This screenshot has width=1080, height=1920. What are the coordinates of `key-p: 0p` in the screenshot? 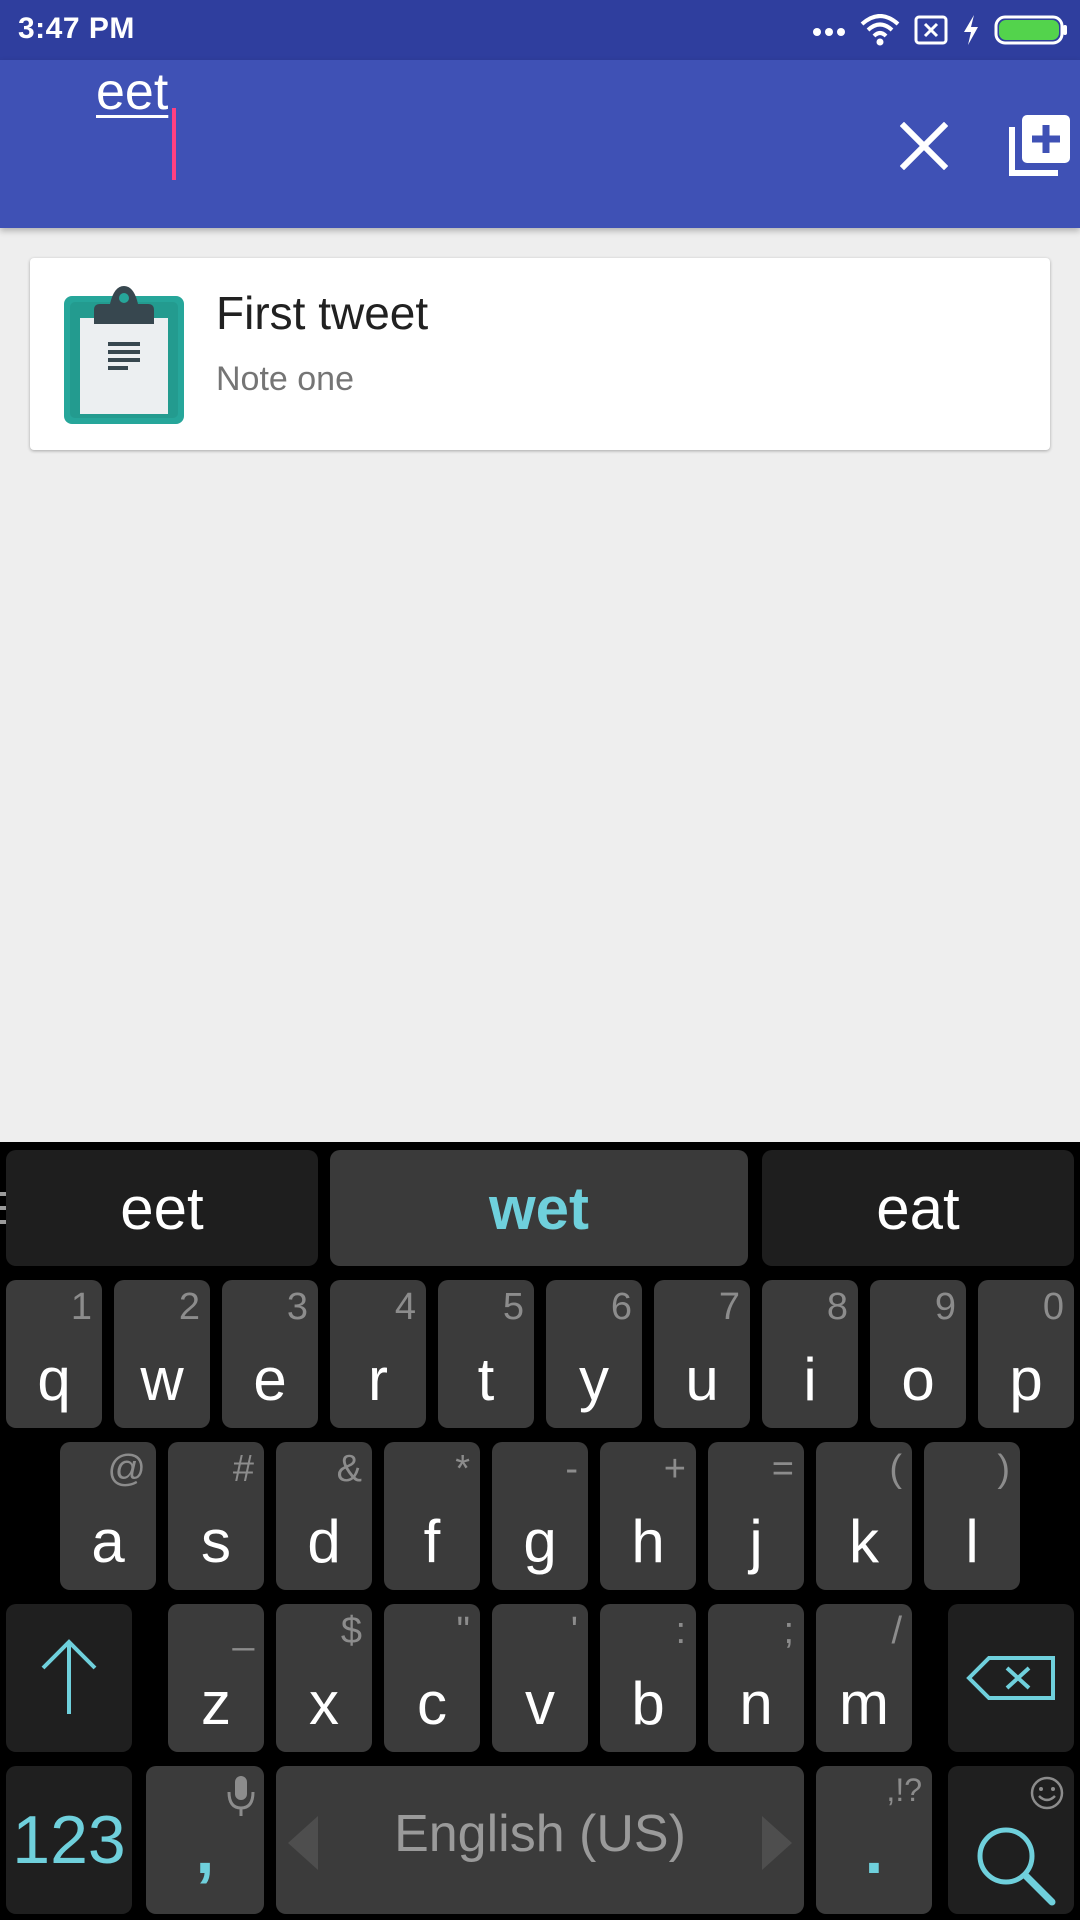 It's located at (1026, 1354).